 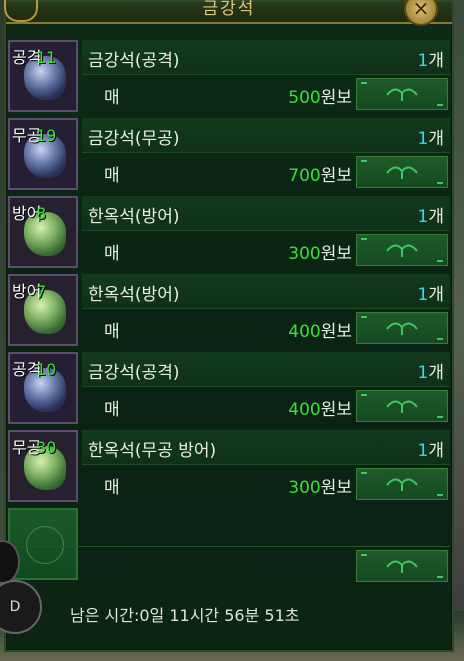 What do you see at coordinates (152, 451) in the screenshot?
I see `item-name: 한옥석(무공 방어)` at bounding box center [152, 451].